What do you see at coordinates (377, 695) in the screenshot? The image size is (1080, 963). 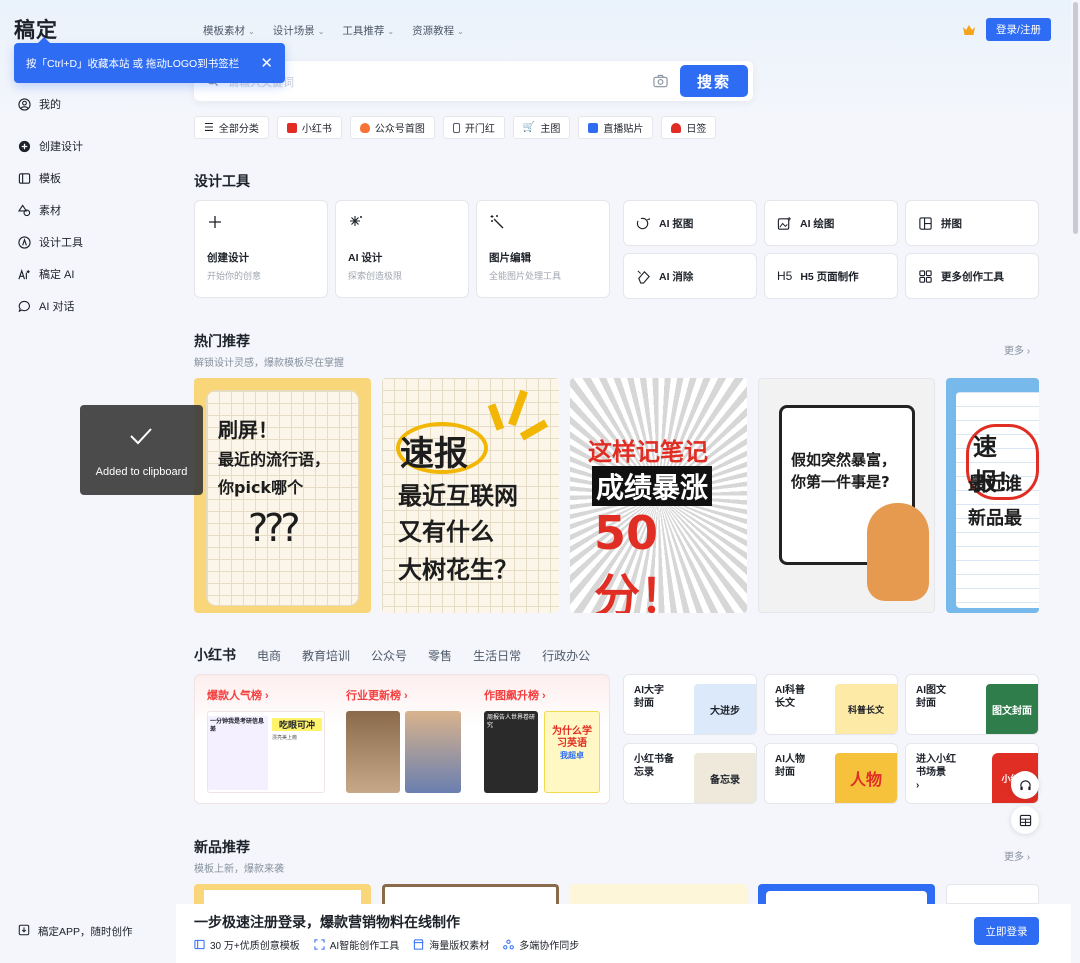 I see `rank-title-industry: 行业更新榜 ›` at bounding box center [377, 695].